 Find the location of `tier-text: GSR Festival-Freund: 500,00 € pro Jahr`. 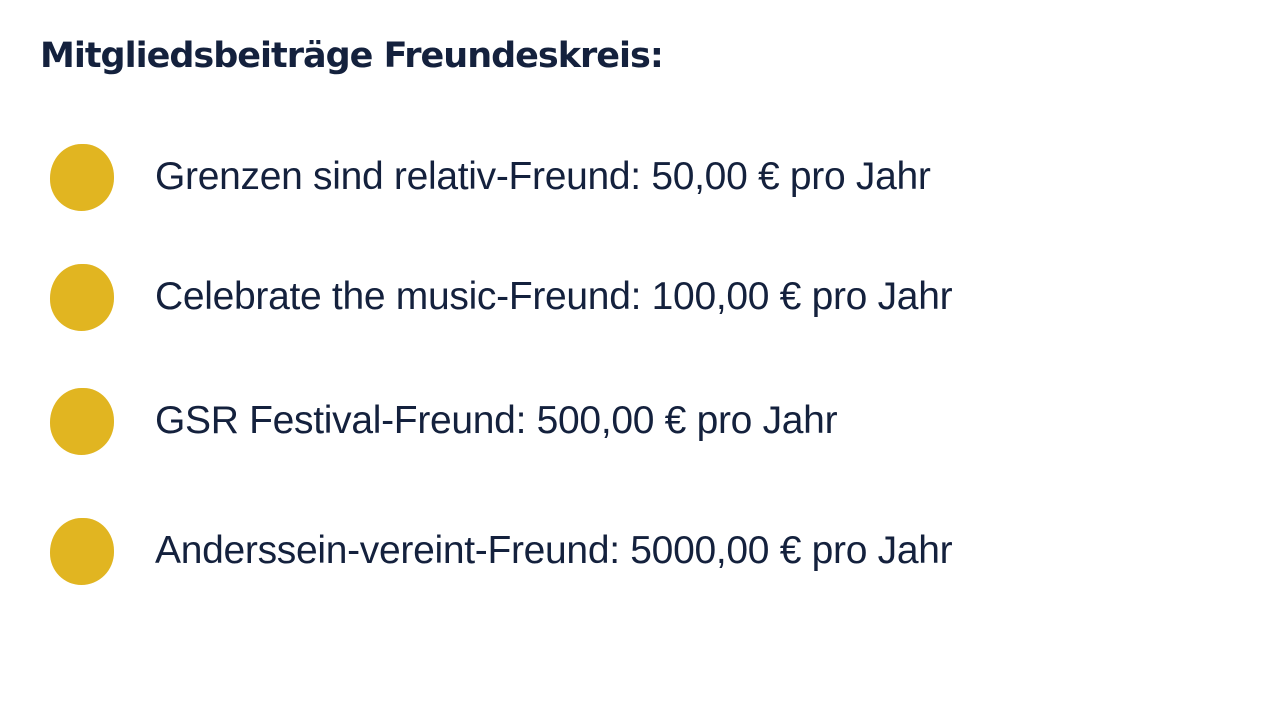

tier-text: GSR Festival-Freund: 500,00 € pro Jahr is located at coordinates (496, 420).